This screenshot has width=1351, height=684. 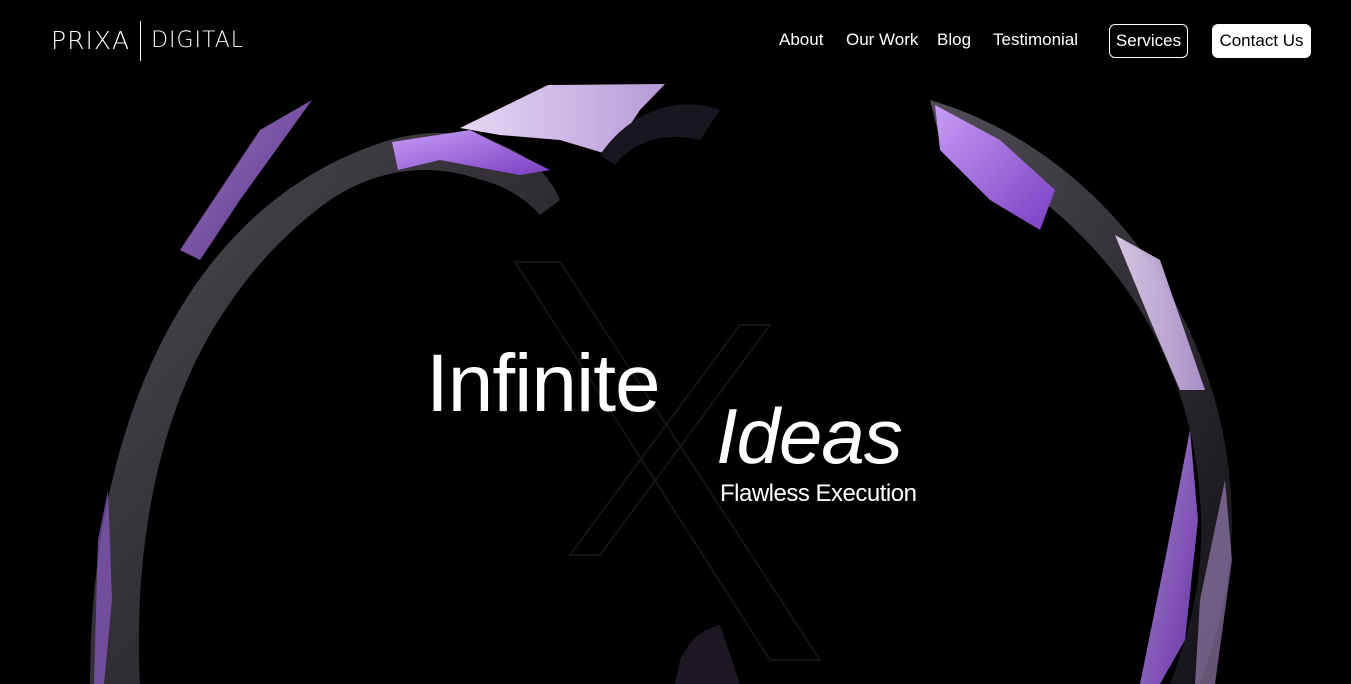 What do you see at coordinates (543, 383) in the screenshot?
I see `hero-title-infinite: Infinite` at bounding box center [543, 383].